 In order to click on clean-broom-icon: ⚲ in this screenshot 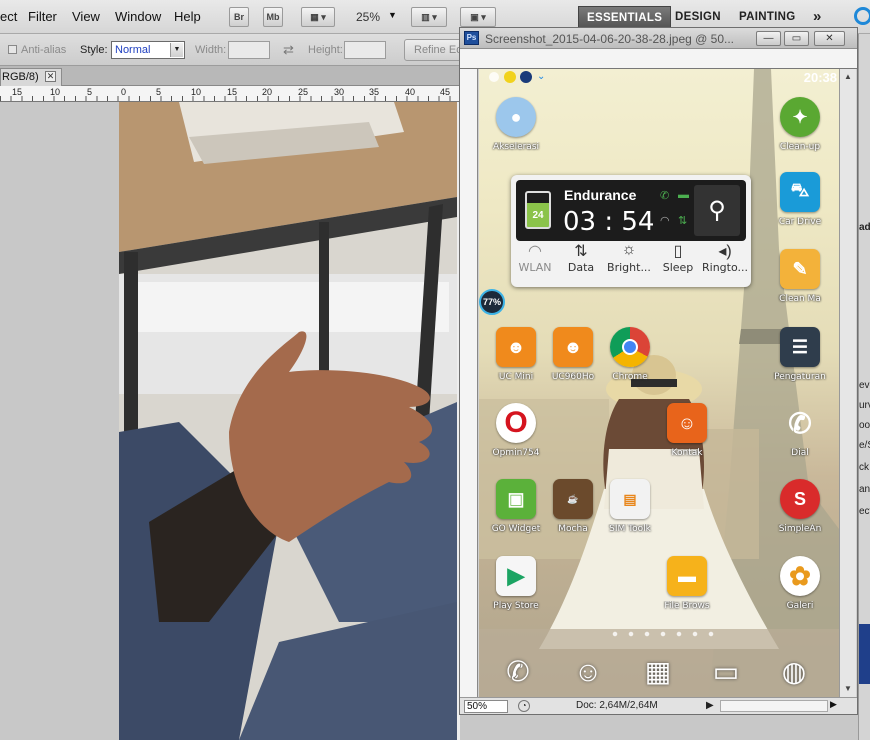, I will do `click(717, 210)`.